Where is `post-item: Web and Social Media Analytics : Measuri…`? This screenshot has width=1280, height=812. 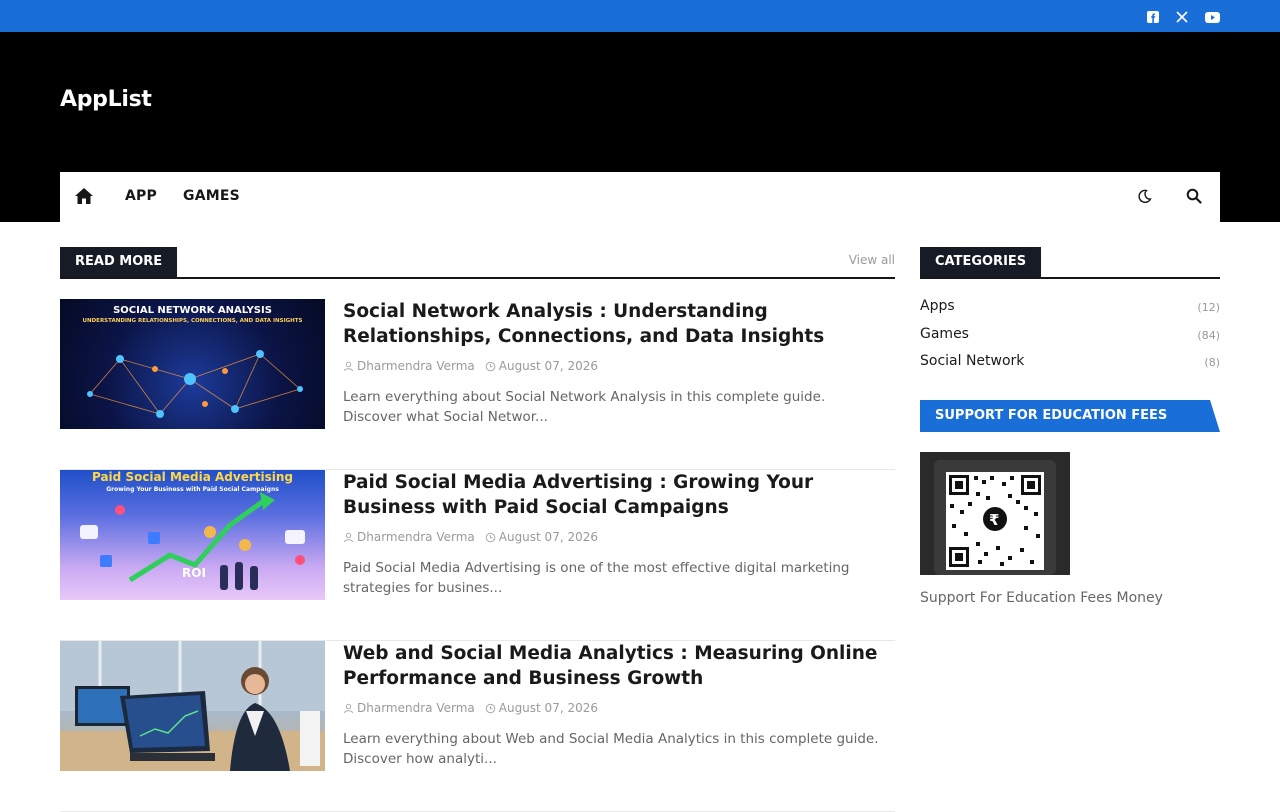
post-item: Web and Social Media Analytics : Measuri… is located at coordinates (477, 726).